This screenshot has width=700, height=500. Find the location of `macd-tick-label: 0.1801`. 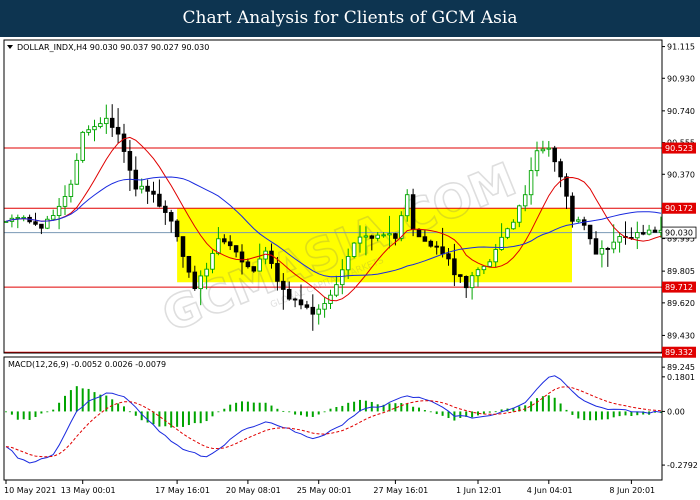

macd-tick-label: 0.1801 is located at coordinates (681, 377).